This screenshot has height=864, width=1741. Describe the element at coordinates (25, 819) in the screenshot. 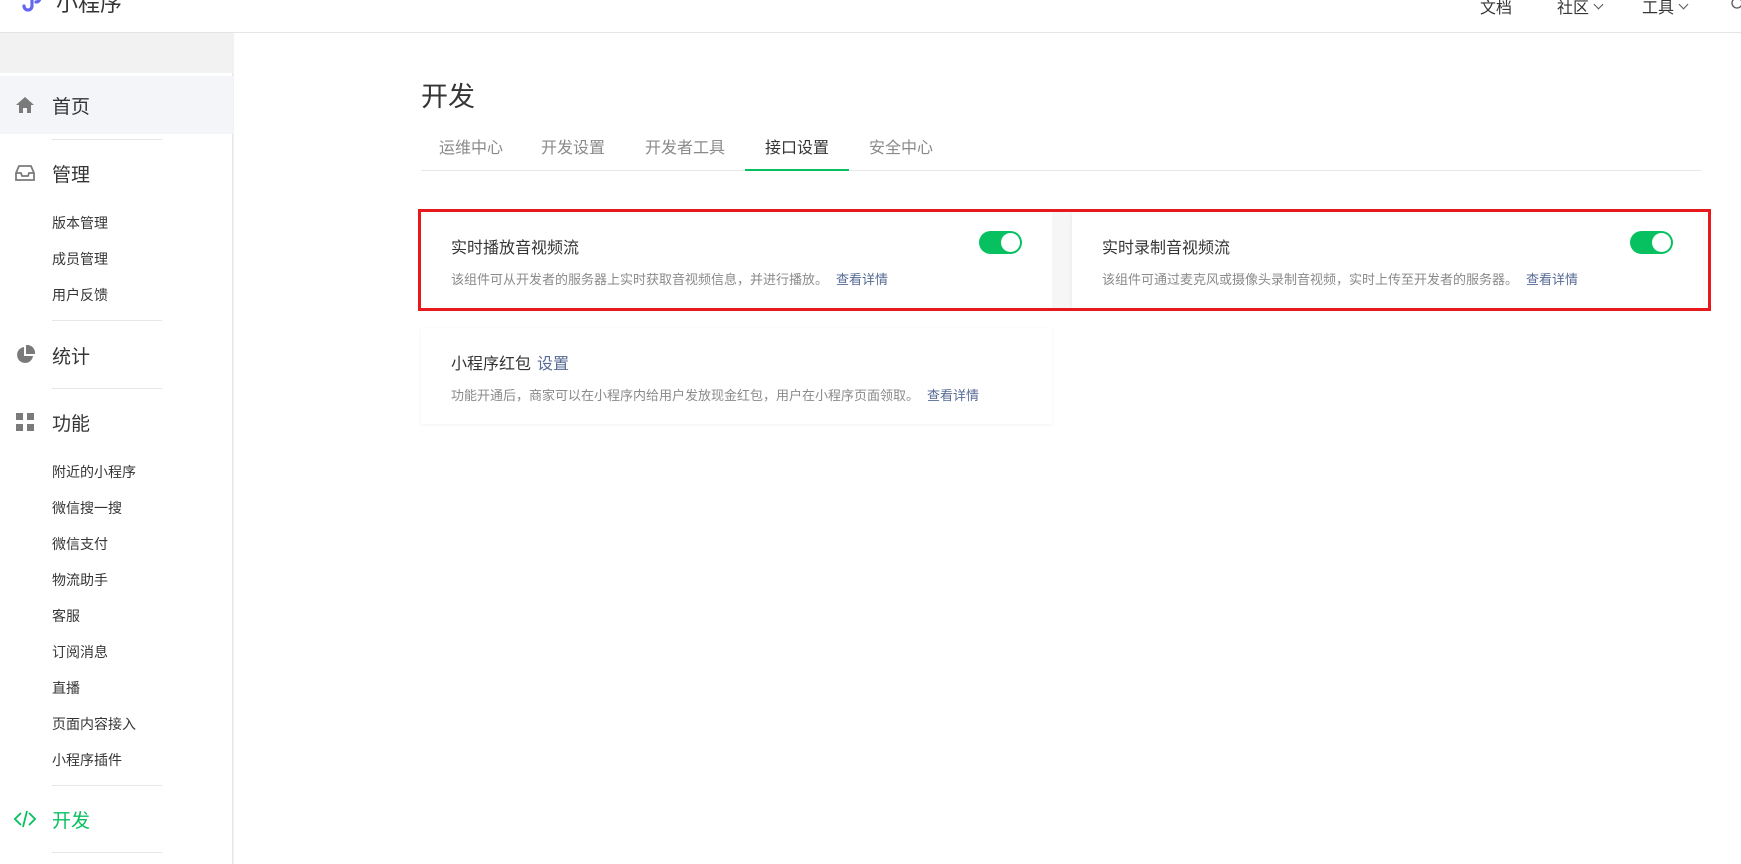

I see `code-icon` at that location.